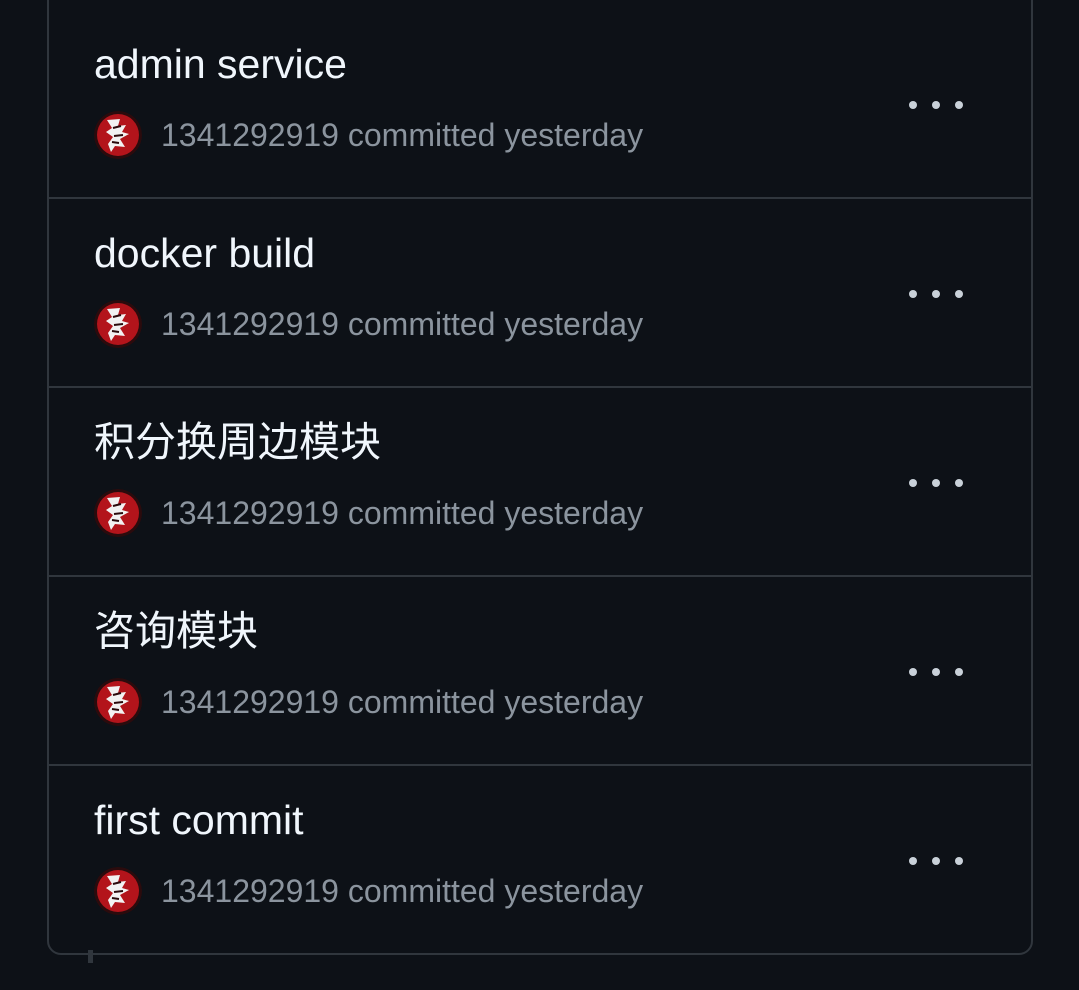 The width and height of the screenshot is (1079, 990). I want to click on commit-title: docker build, so click(204, 253).